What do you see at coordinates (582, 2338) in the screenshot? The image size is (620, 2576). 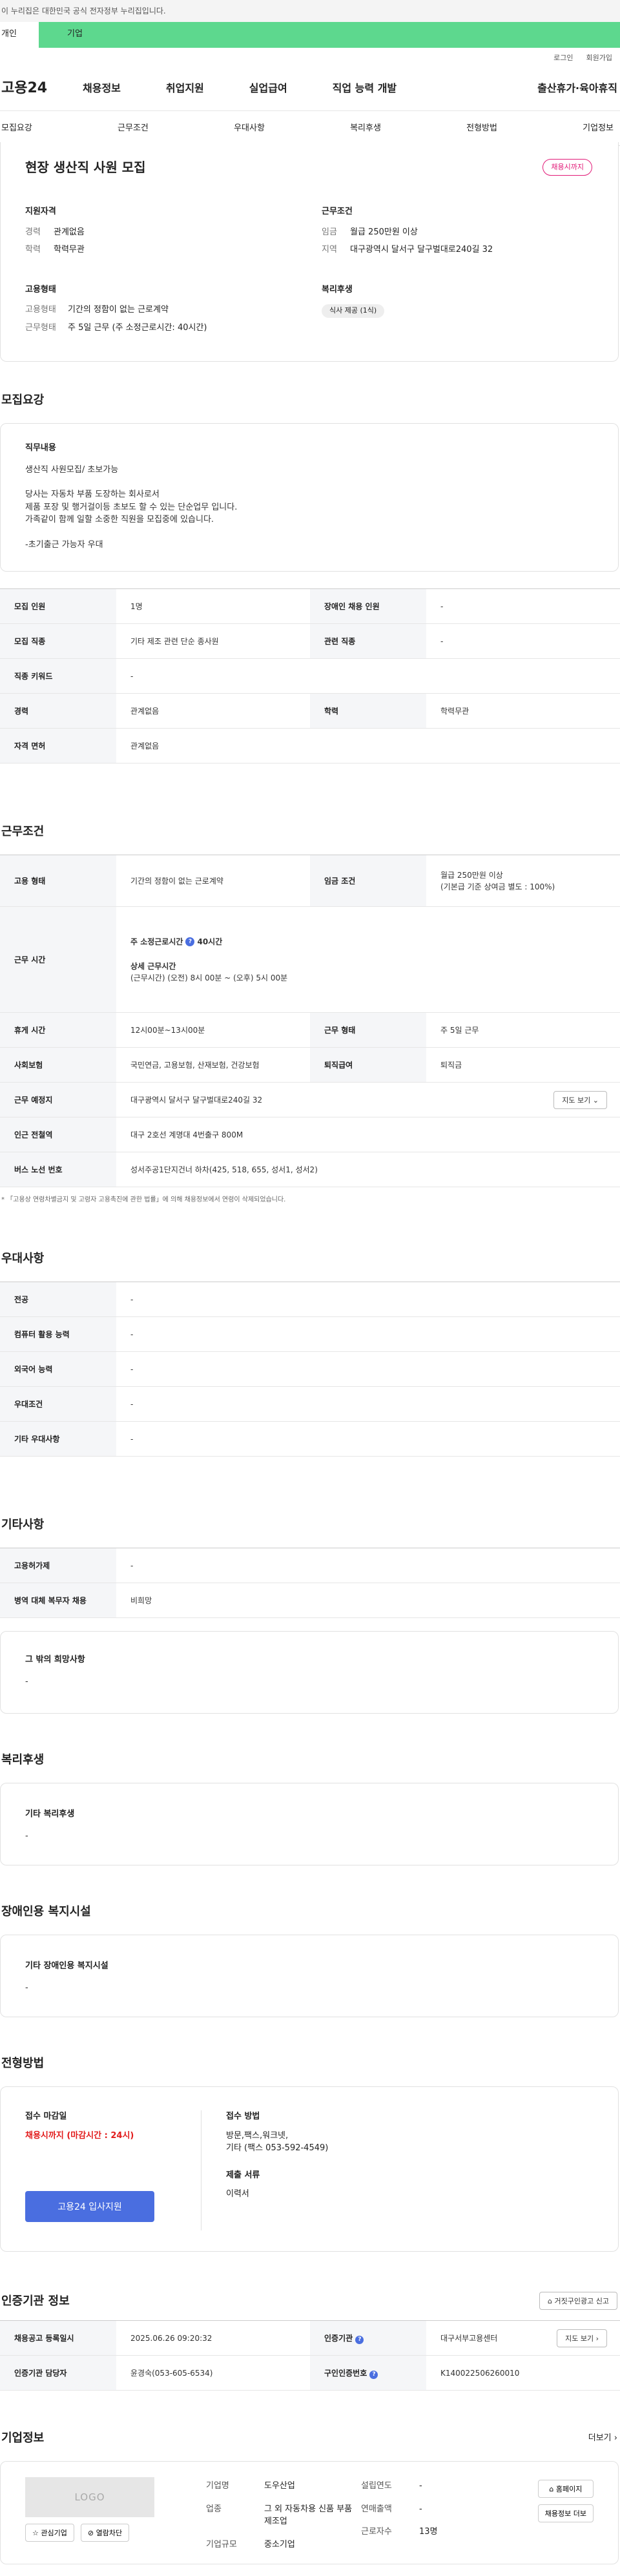 I see `org-map-button: 지도 보기 ›` at bounding box center [582, 2338].